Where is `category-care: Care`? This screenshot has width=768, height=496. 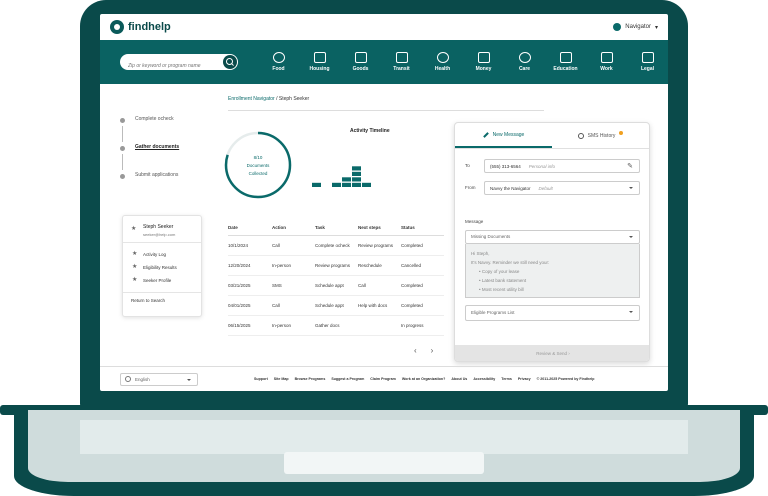
category-care: Care is located at coordinates (524, 62).